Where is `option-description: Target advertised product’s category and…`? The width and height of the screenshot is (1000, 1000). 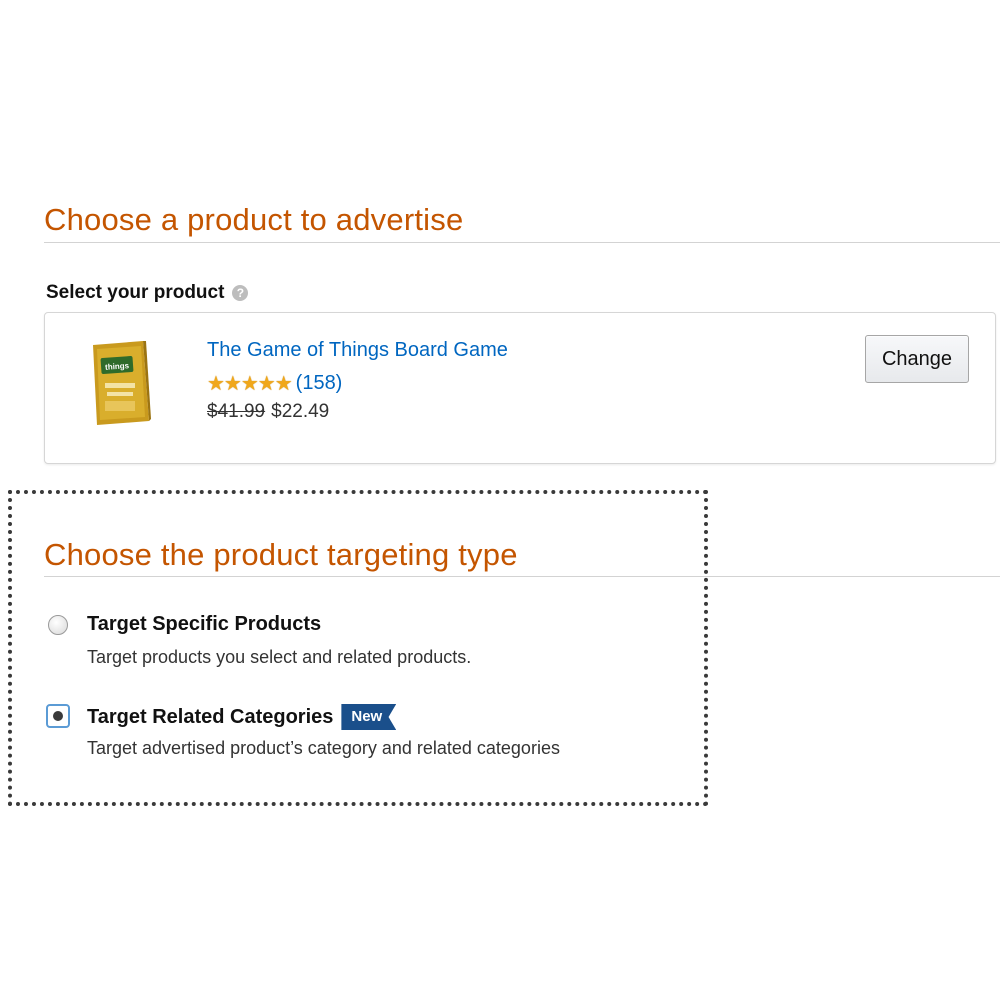
option-description: Target advertised product’s category and… is located at coordinates (323, 748).